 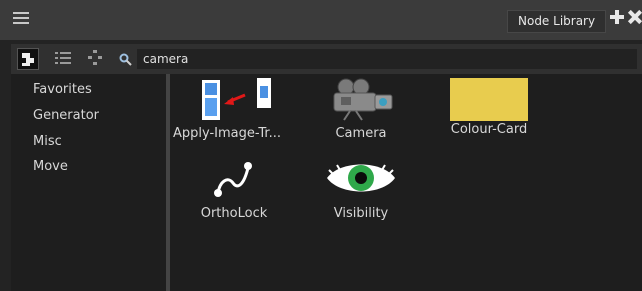 I want to click on node-ortholock: OrthoLock, so click(x=234, y=188).